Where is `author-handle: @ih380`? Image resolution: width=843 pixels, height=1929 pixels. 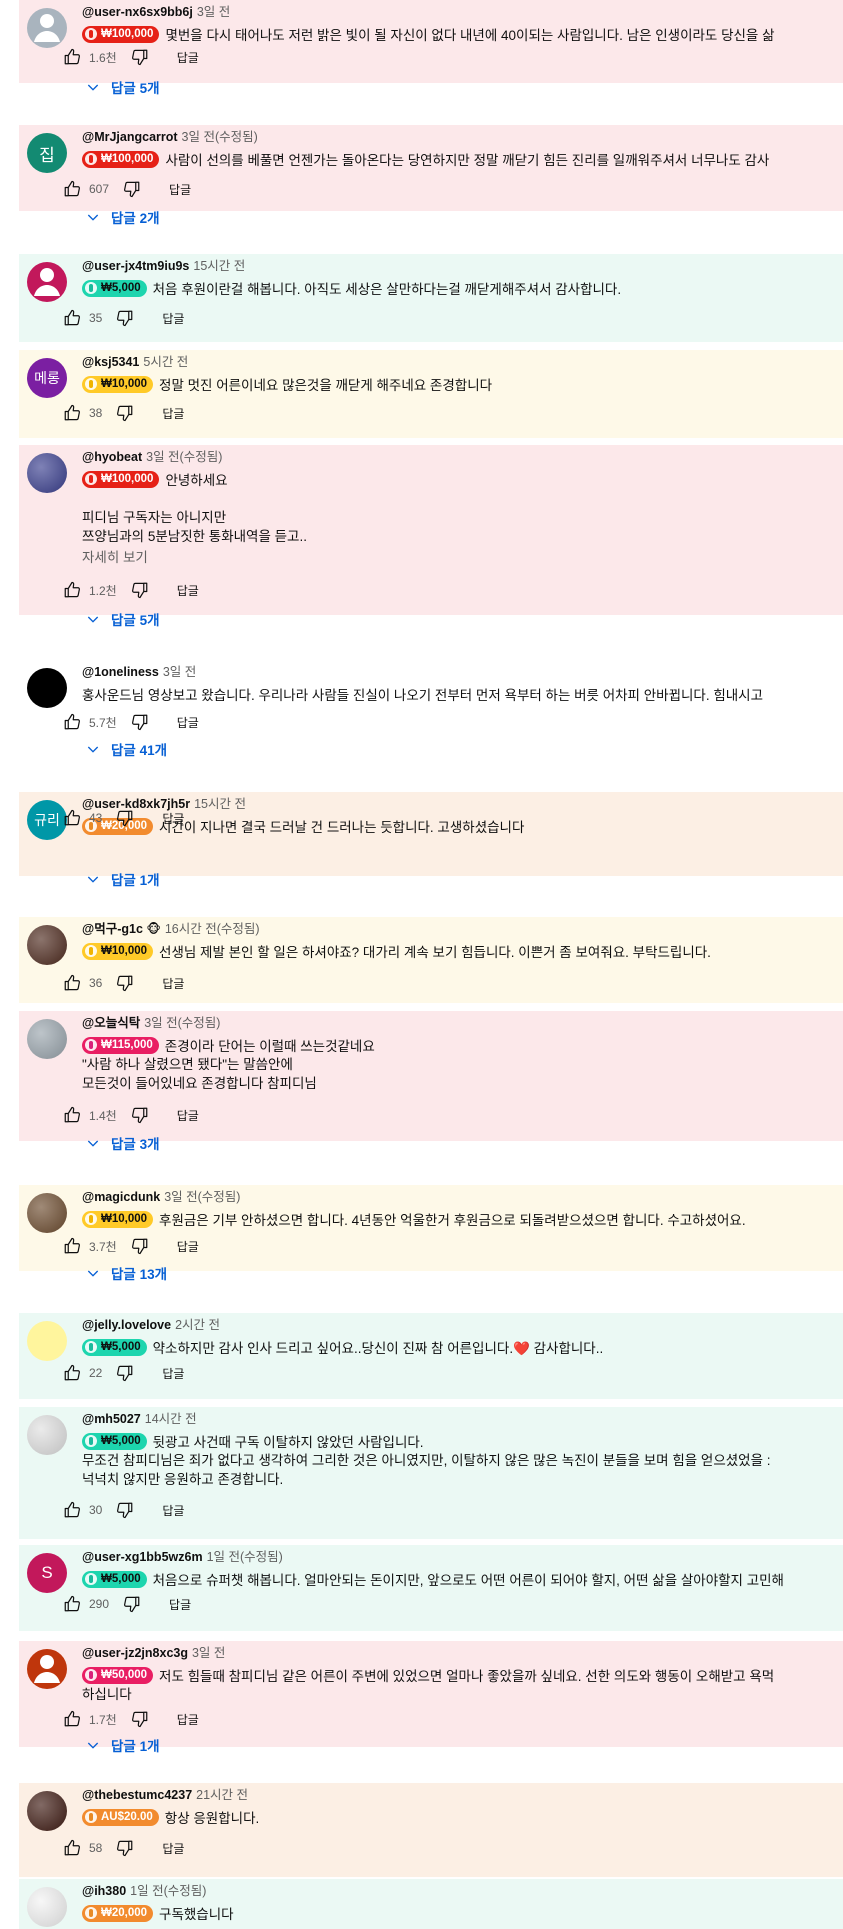 author-handle: @ih380 is located at coordinates (104, 1891).